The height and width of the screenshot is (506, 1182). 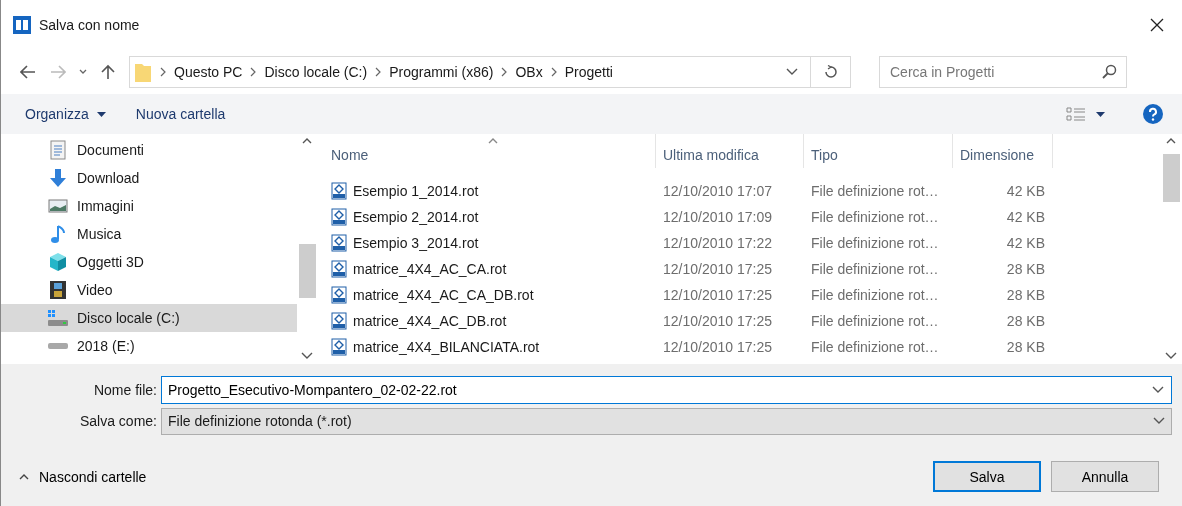 What do you see at coordinates (58, 72) in the screenshot?
I see `arrow-right-icon` at bounding box center [58, 72].